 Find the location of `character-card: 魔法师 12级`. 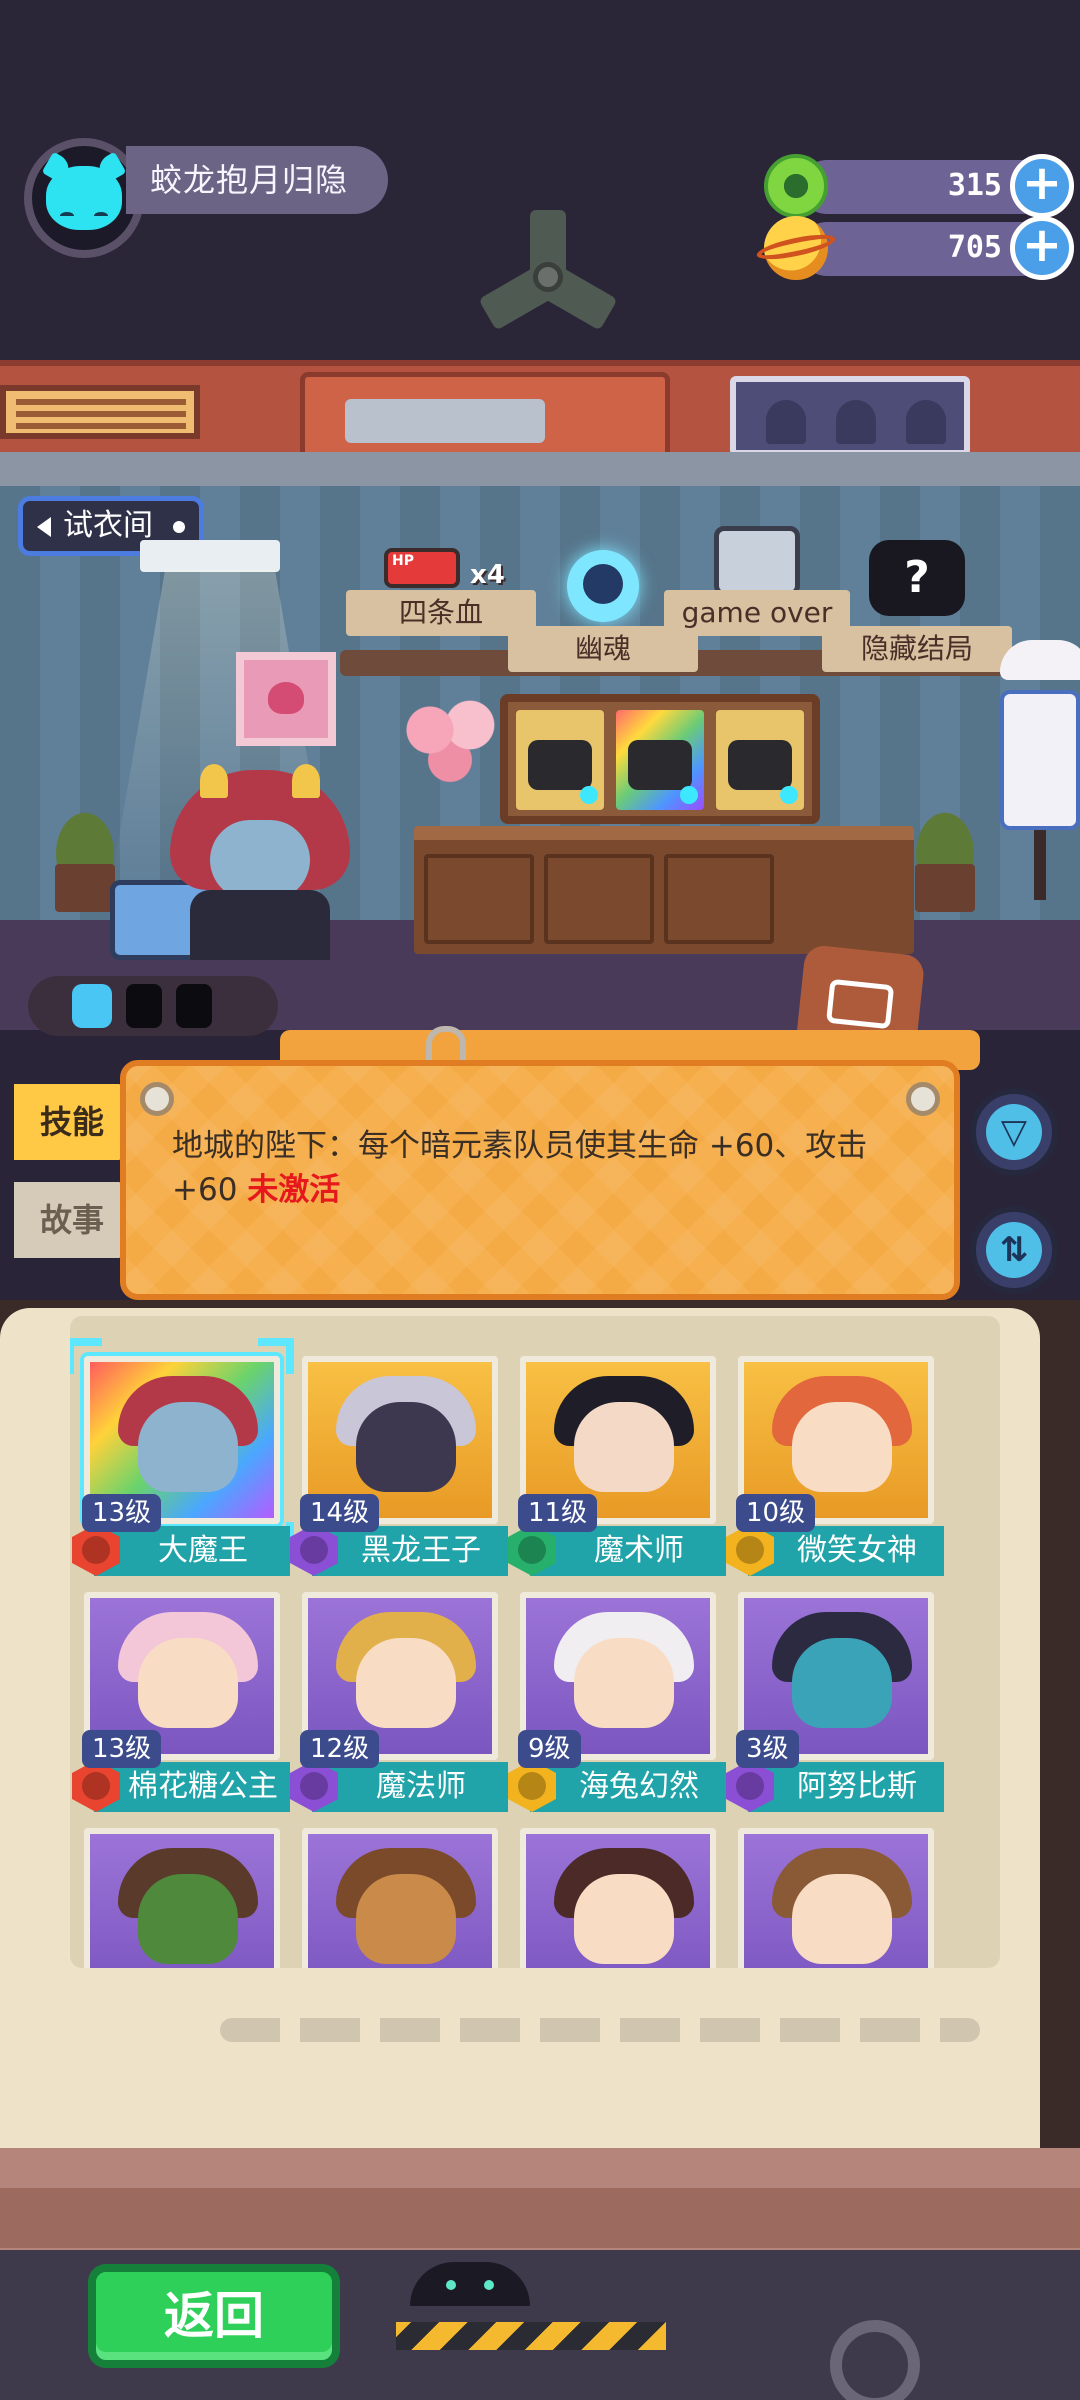

character-card: 魔法师 12级 is located at coordinates (399, 1702).